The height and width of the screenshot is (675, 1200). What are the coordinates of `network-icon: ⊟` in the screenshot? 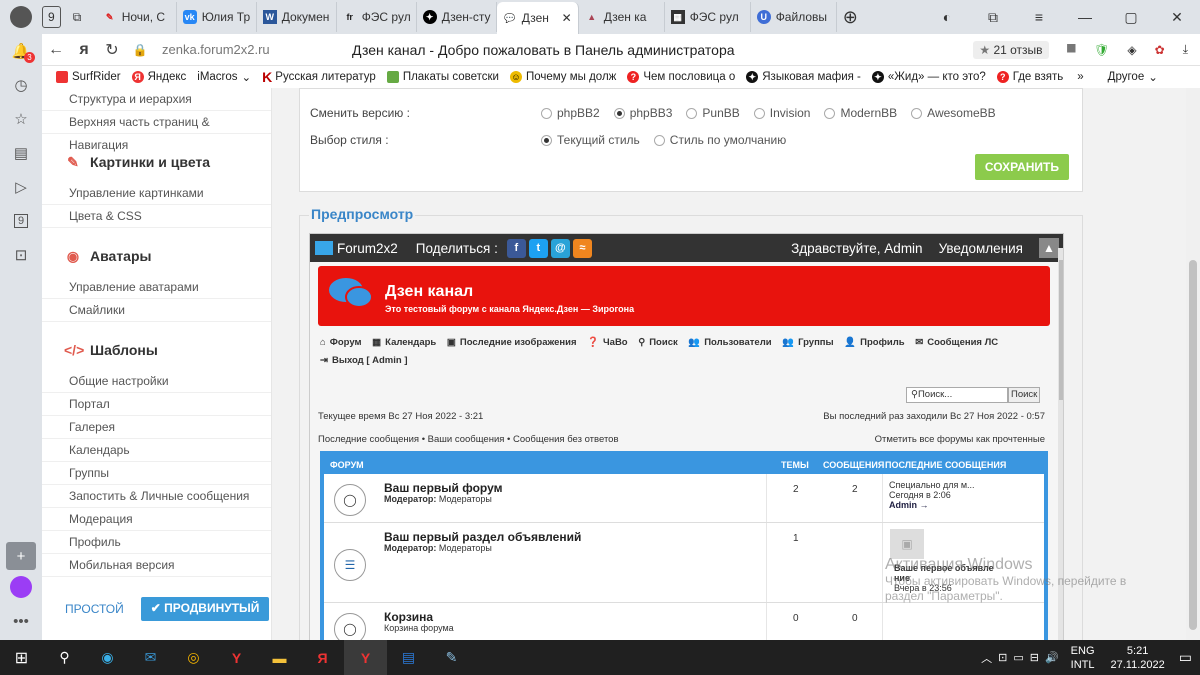 It's located at (1034, 657).